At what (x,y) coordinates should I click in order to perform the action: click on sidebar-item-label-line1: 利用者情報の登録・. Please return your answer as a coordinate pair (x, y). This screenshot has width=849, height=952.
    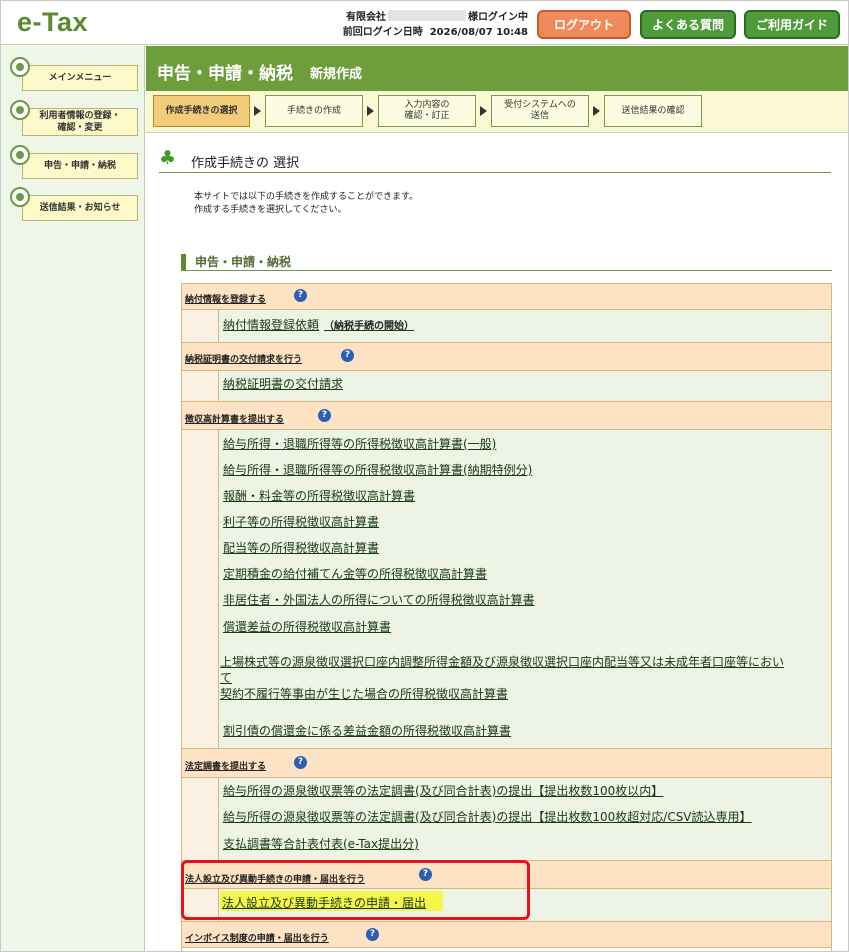
    Looking at the image, I should click on (80, 116).